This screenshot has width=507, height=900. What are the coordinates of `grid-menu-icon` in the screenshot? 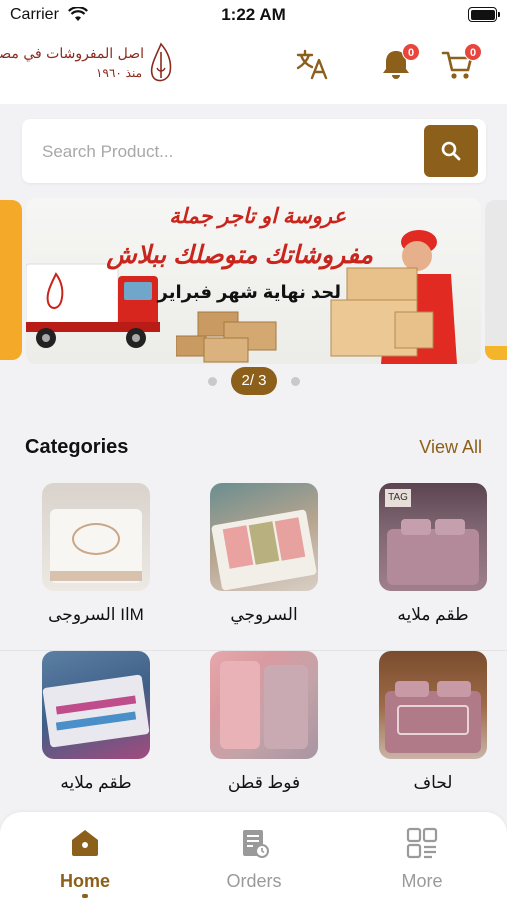 It's located at (422, 843).